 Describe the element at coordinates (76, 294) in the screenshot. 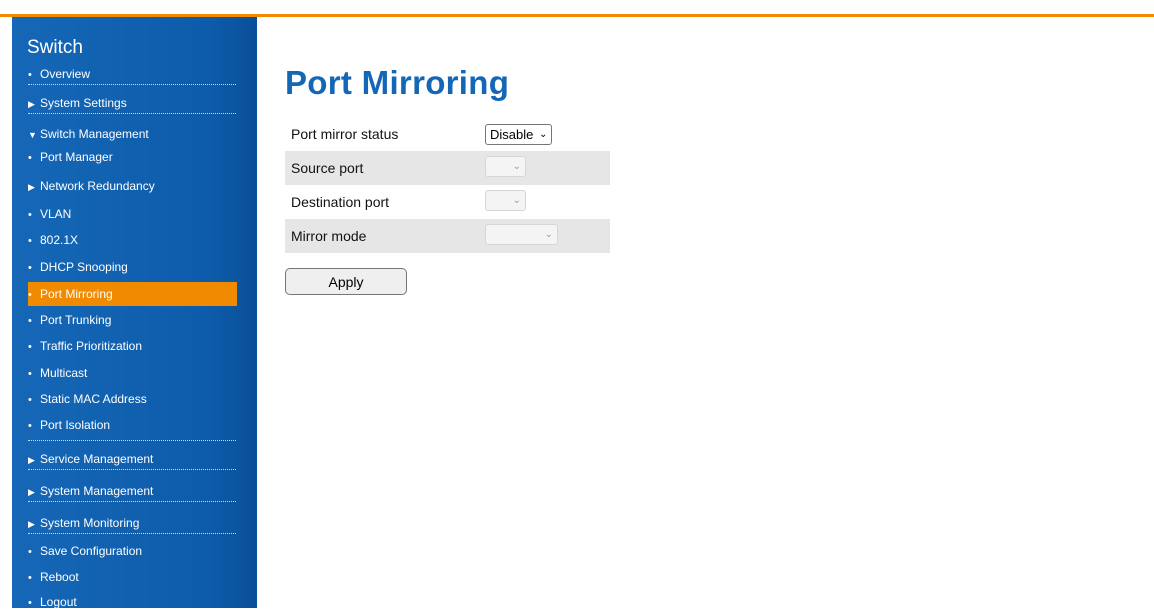

I see `sidebar-item-label: Port Mirroring` at that location.